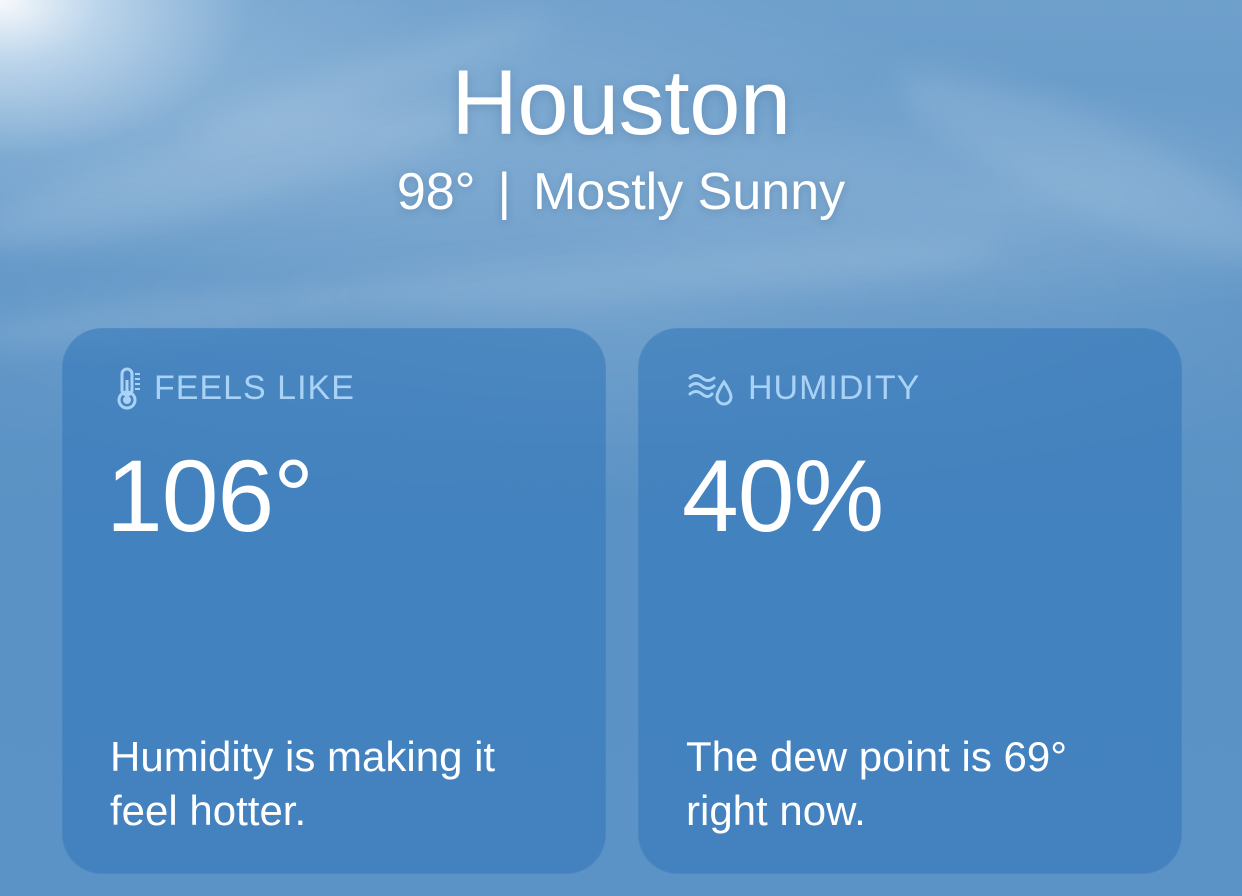 The width and height of the screenshot is (1242, 896). I want to click on feels-like-label: FEELS LIKE, so click(254, 387).